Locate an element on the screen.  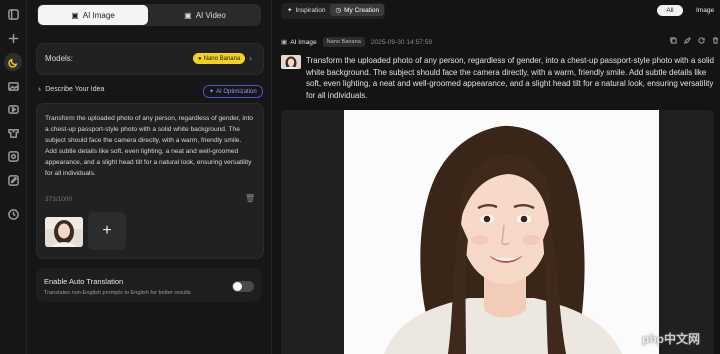
panel-icon is located at coordinates (13, 14).